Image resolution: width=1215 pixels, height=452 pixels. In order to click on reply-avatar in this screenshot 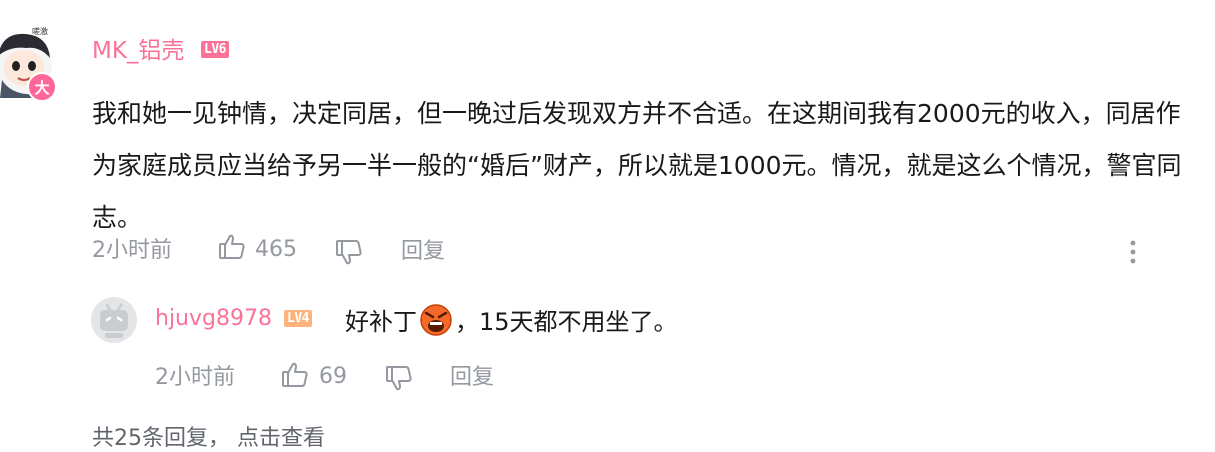, I will do `click(114, 320)`.